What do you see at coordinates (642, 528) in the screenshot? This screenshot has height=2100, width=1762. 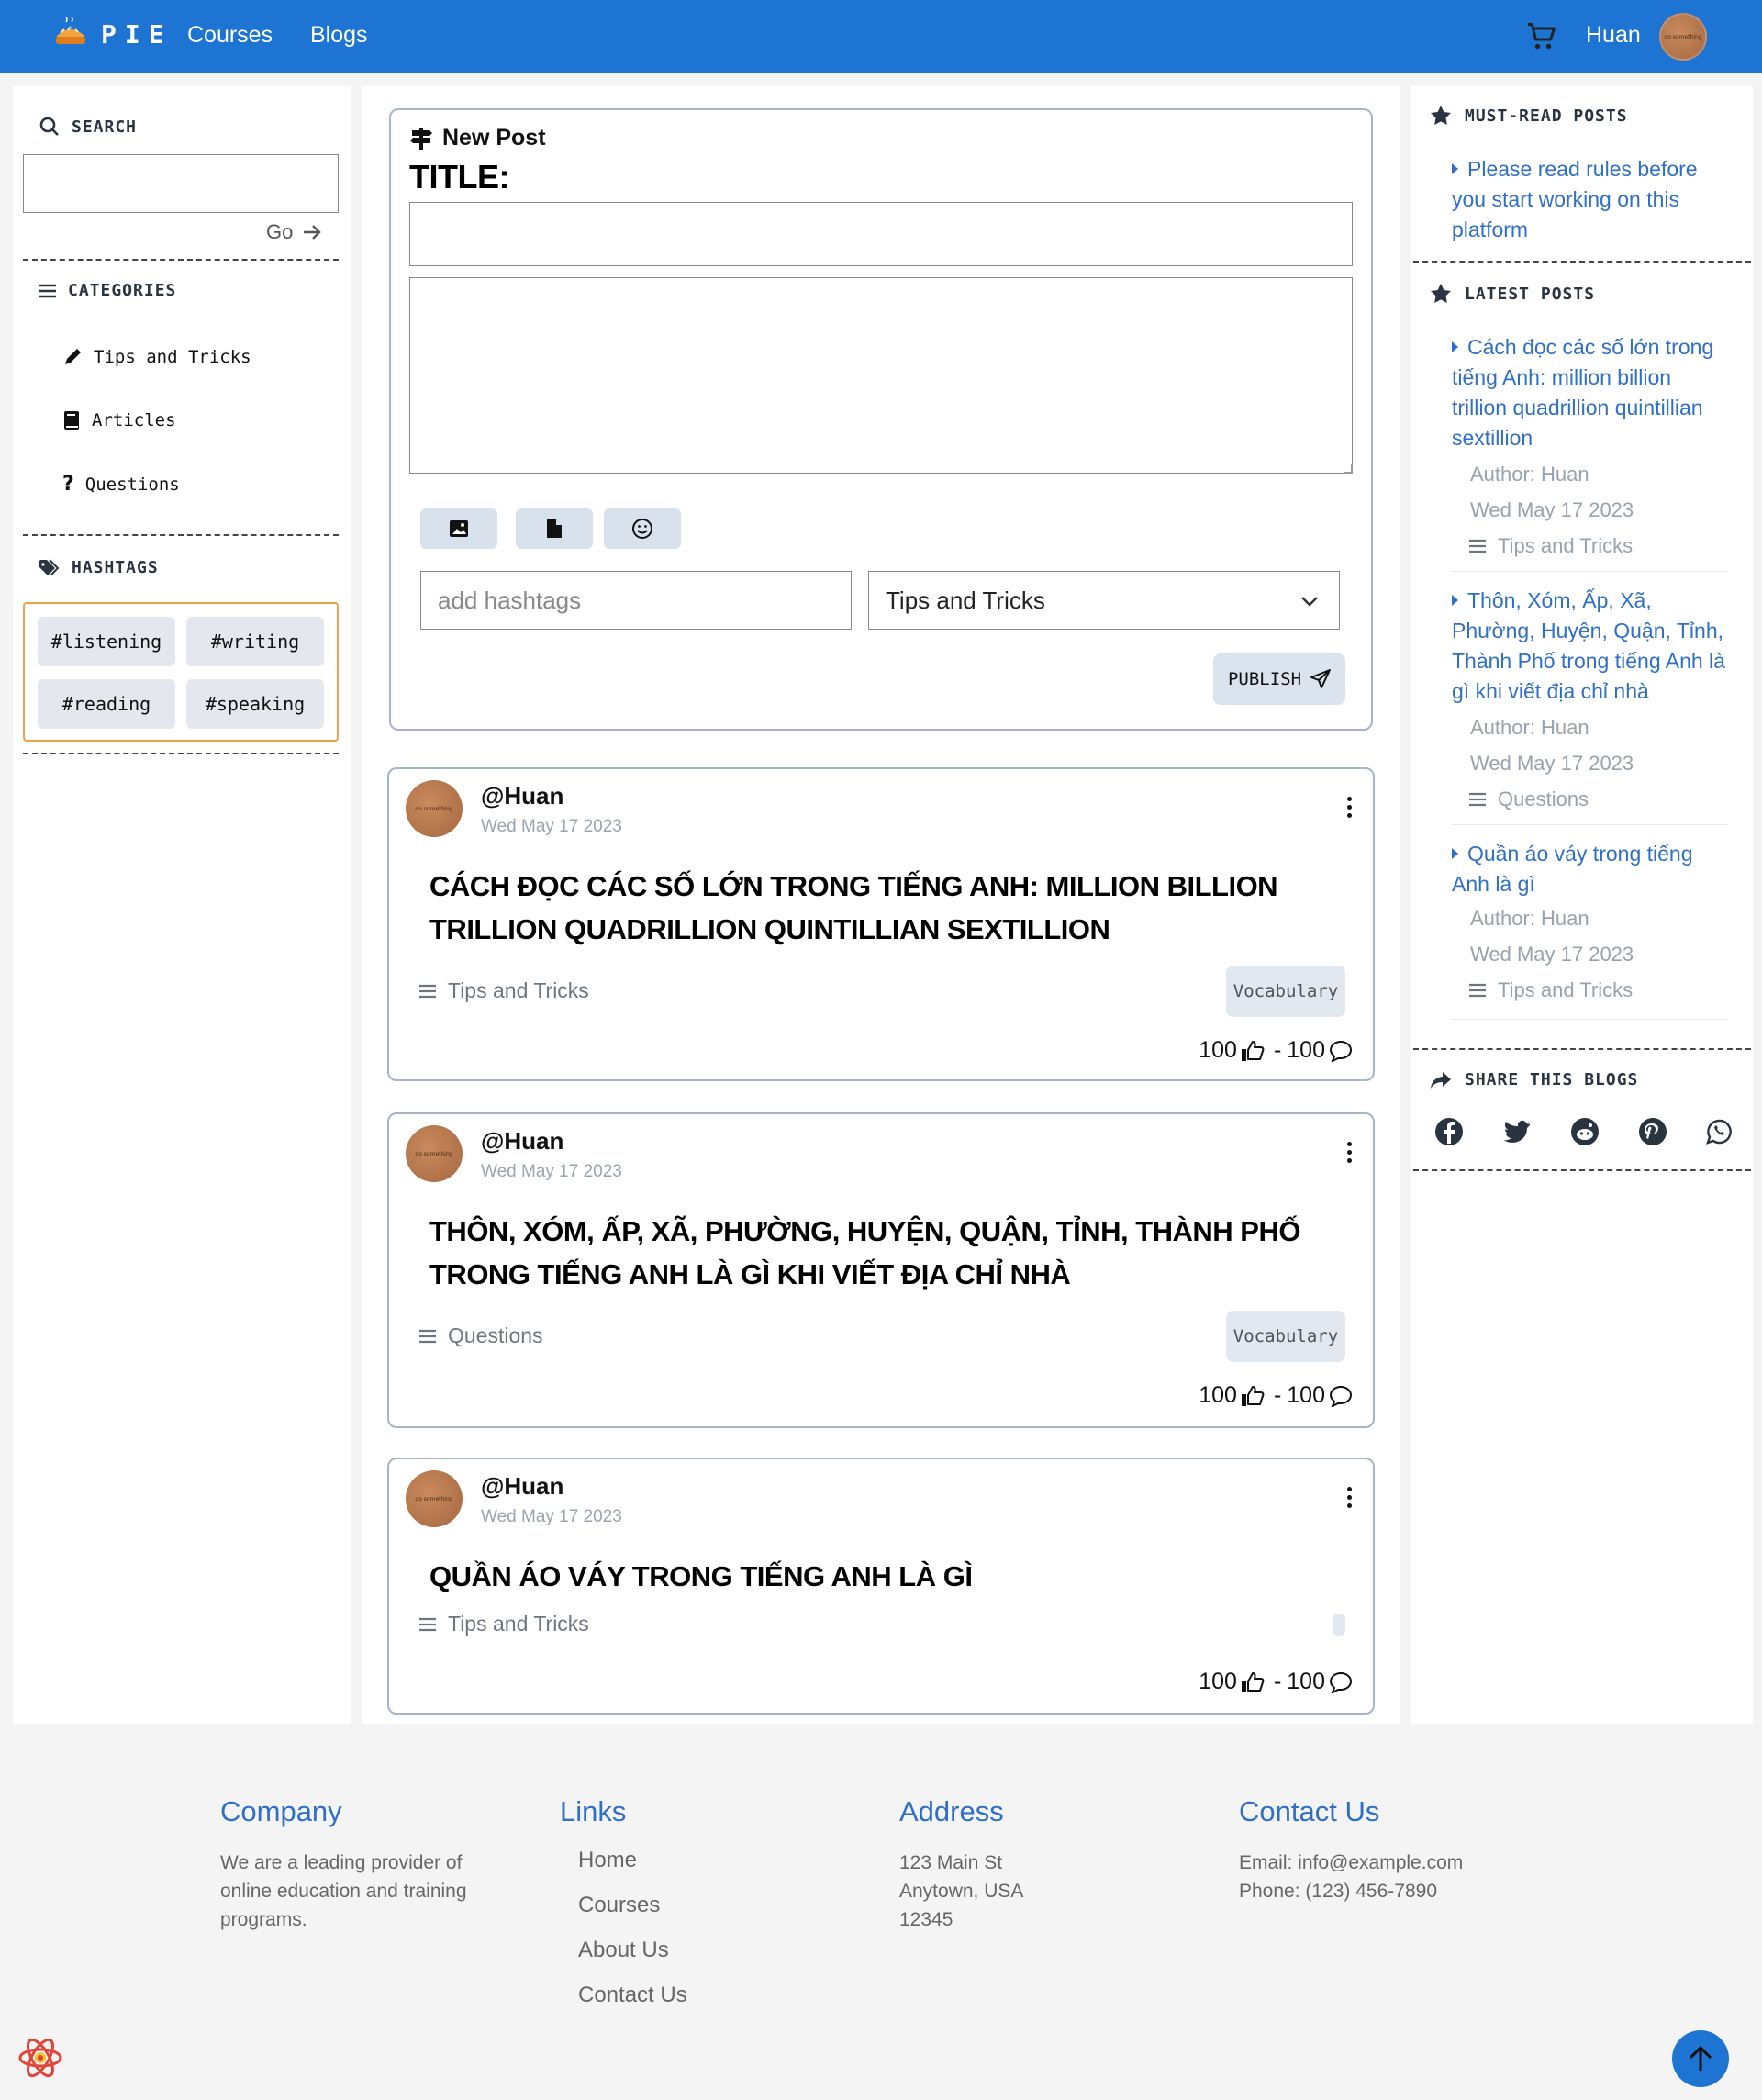 I see `insert-emoji-button` at bounding box center [642, 528].